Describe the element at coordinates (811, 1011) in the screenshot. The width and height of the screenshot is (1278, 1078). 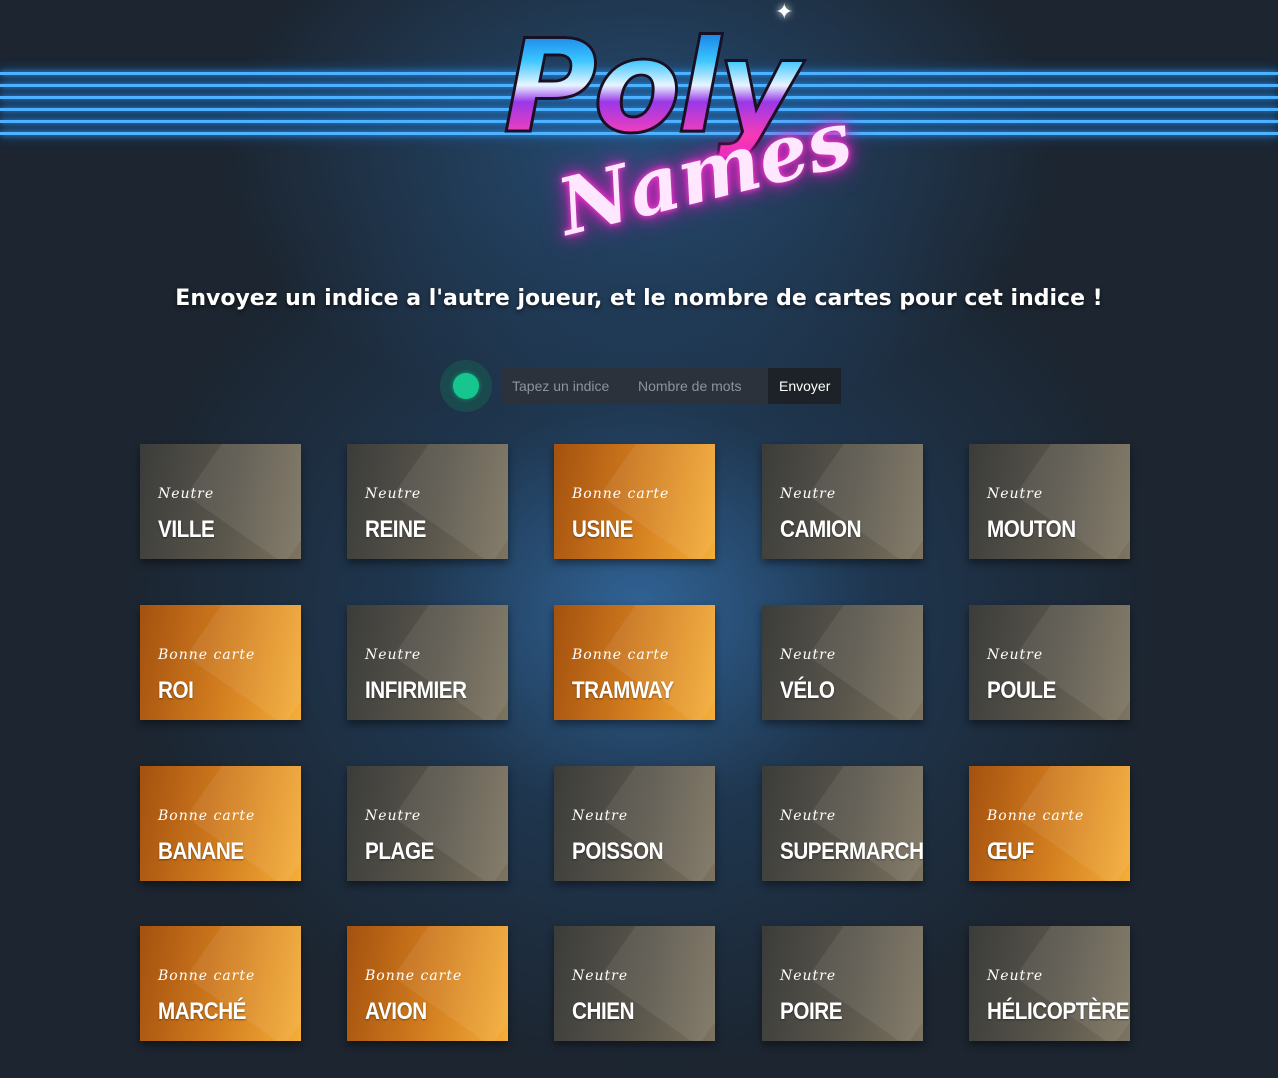
I see `card-word: POIRE` at that location.